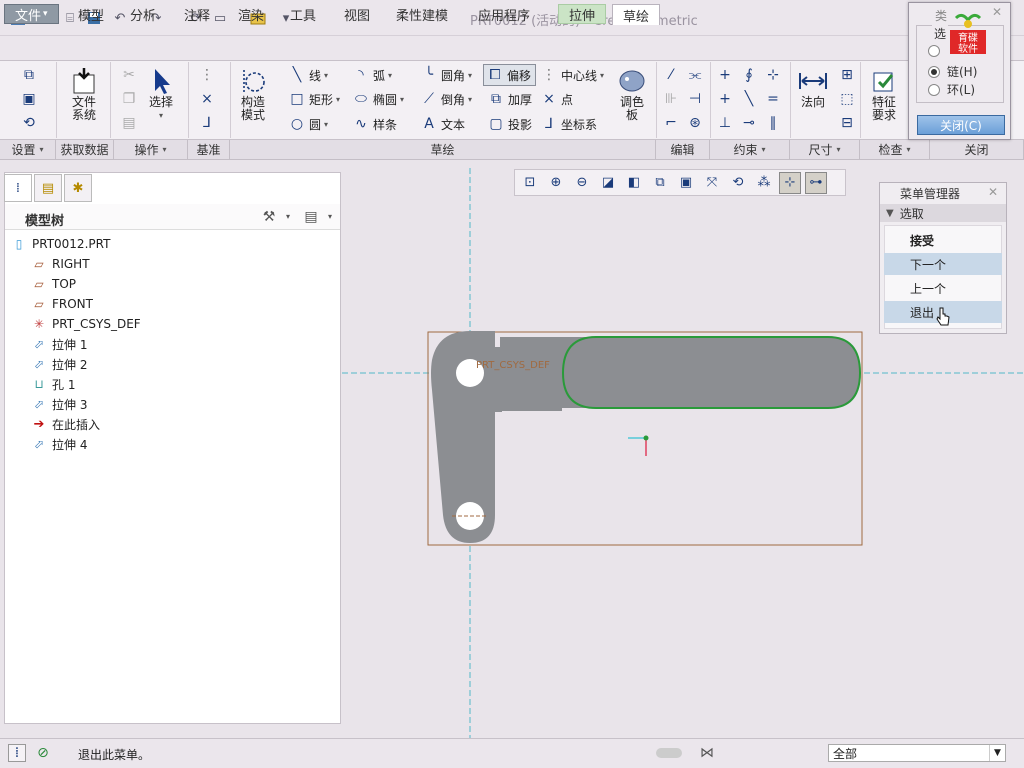 The image size is (1024, 768). Describe the element at coordinates (695, 99) in the screenshot. I see `delete-segment-icon: ⊣` at that location.